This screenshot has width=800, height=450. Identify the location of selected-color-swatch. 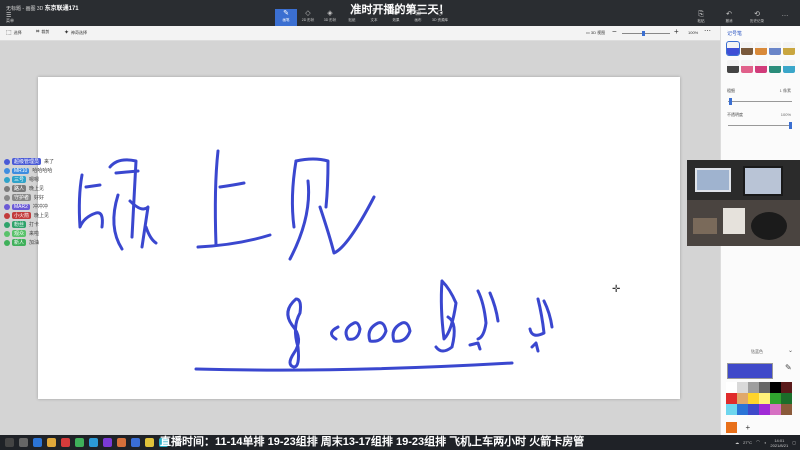
(750, 371).